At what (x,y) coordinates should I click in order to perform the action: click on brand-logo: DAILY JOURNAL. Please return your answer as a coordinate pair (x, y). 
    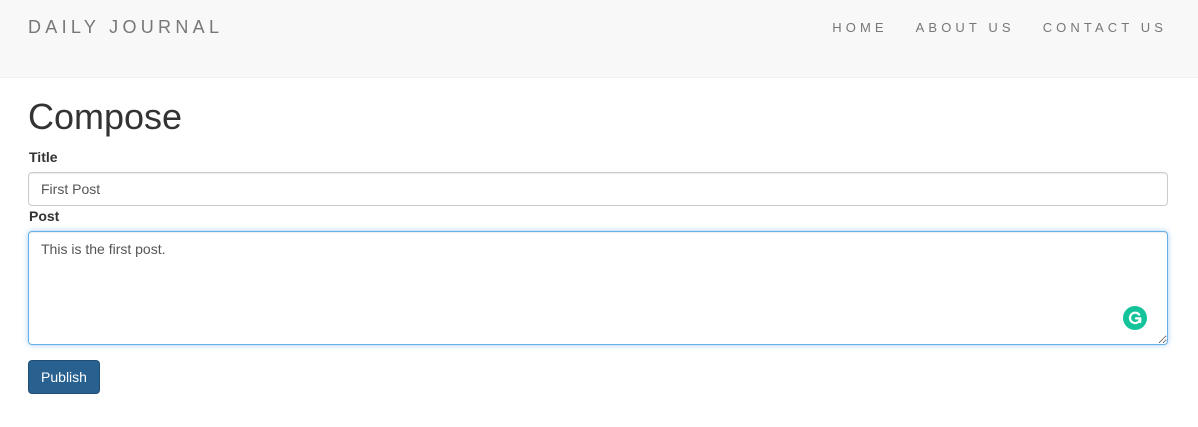
    Looking at the image, I should click on (125, 27).